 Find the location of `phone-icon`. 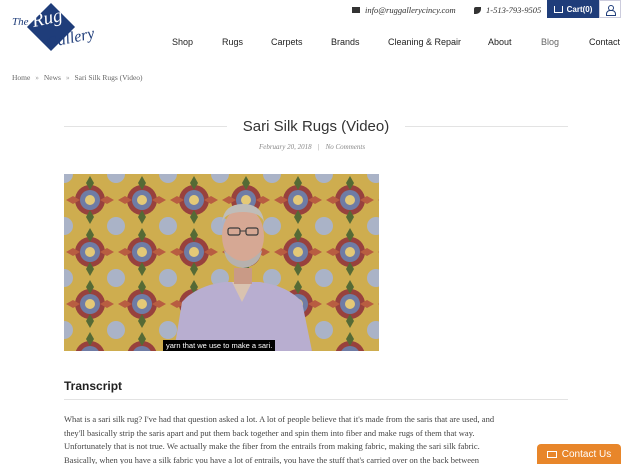

phone-icon is located at coordinates (477, 10).